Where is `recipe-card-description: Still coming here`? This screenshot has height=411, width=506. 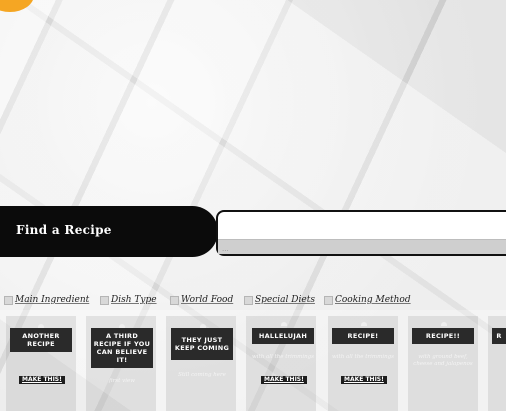
recipe-card-description: Still coming here is located at coordinates (202, 375).